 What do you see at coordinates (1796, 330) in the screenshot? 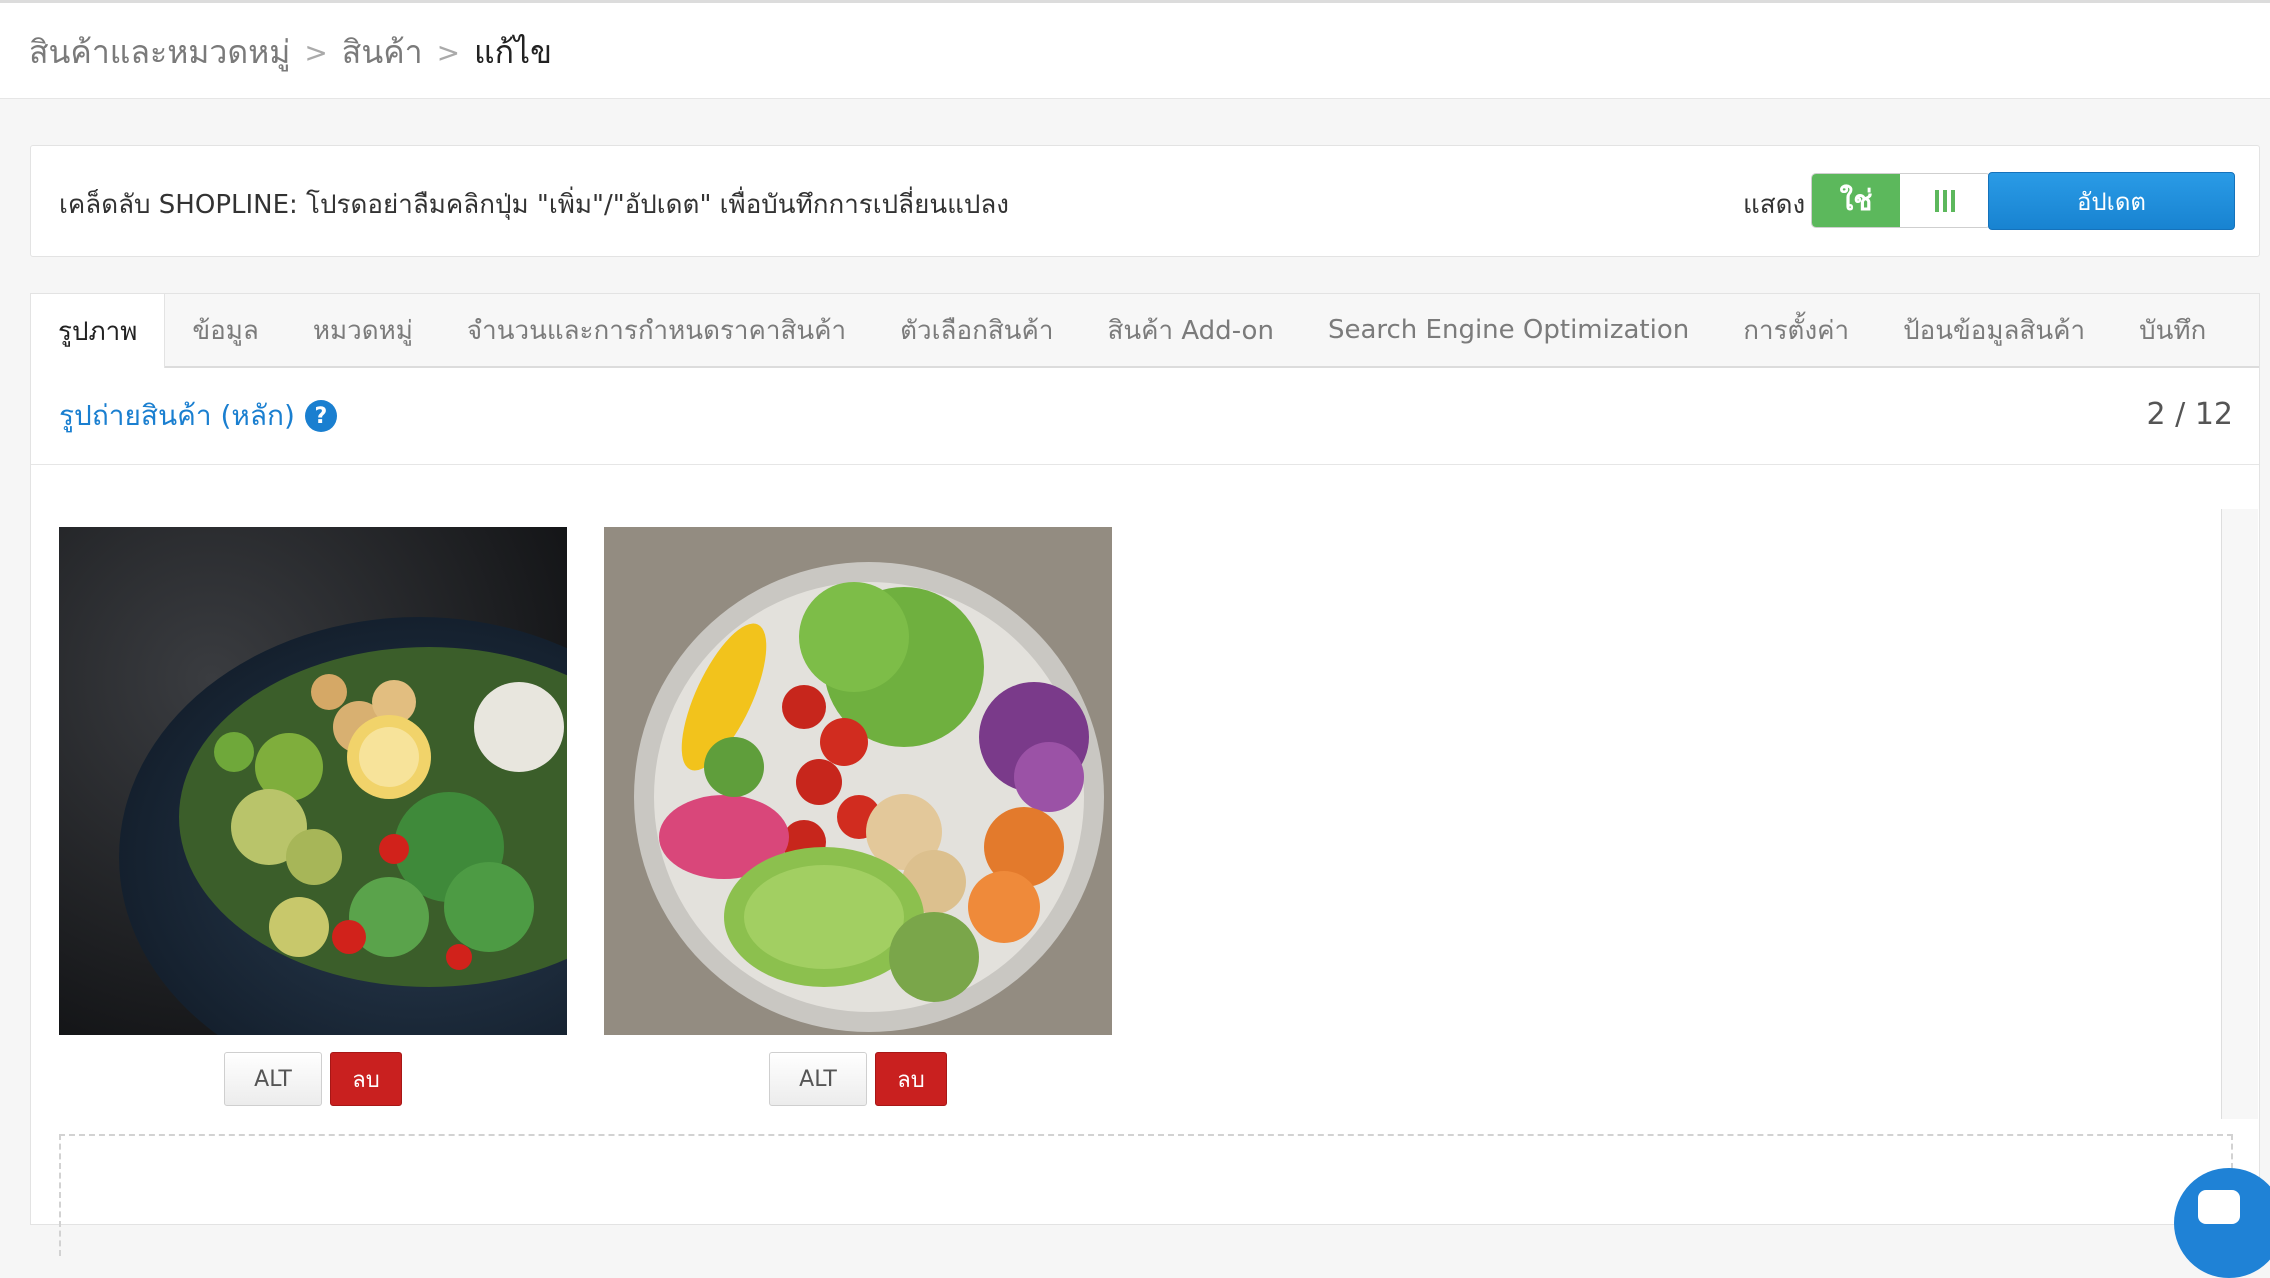
I see `tab-settings: การตั้งค่า` at bounding box center [1796, 330].